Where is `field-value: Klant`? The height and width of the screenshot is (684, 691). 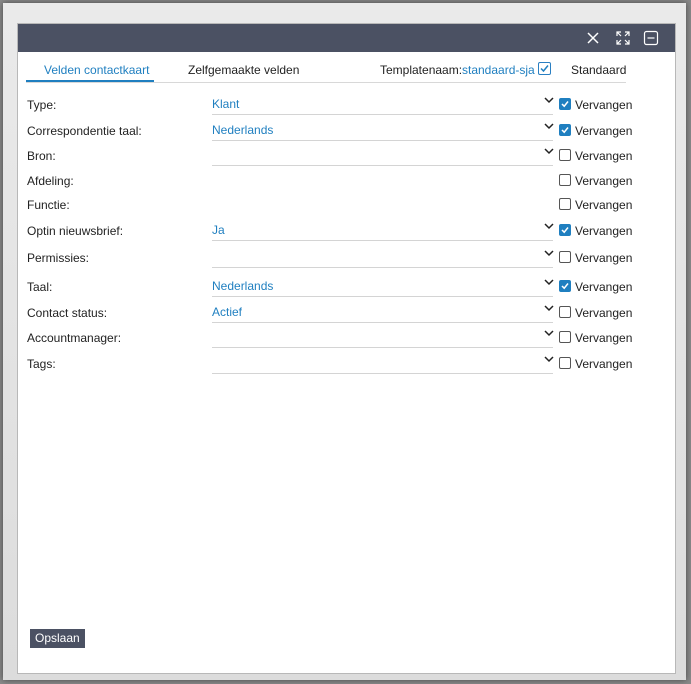 field-value: Klant is located at coordinates (226, 104).